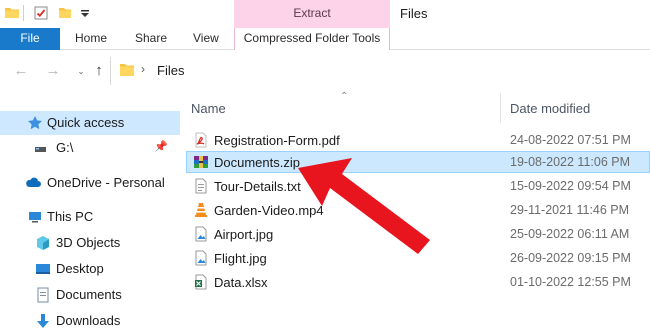 This screenshot has height=333, width=650. What do you see at coordinates (201, 140) in the screenshot?
I see `pdf-icon` at bounding box center [201, 140].